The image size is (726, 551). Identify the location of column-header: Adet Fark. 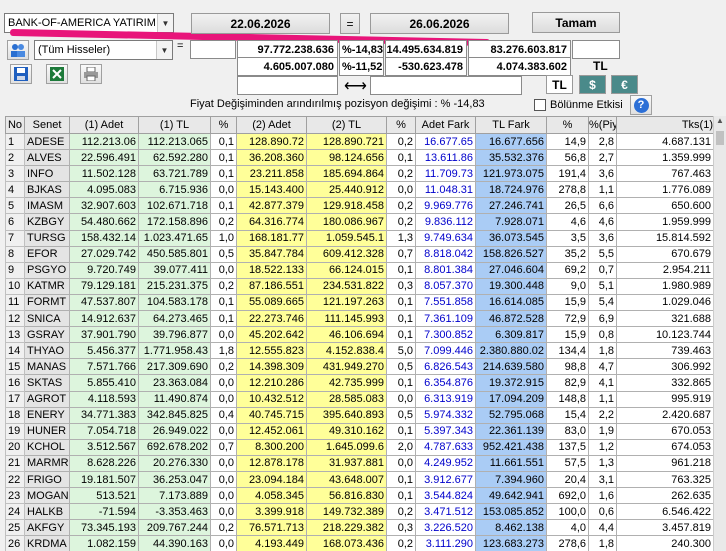
(445, 125).